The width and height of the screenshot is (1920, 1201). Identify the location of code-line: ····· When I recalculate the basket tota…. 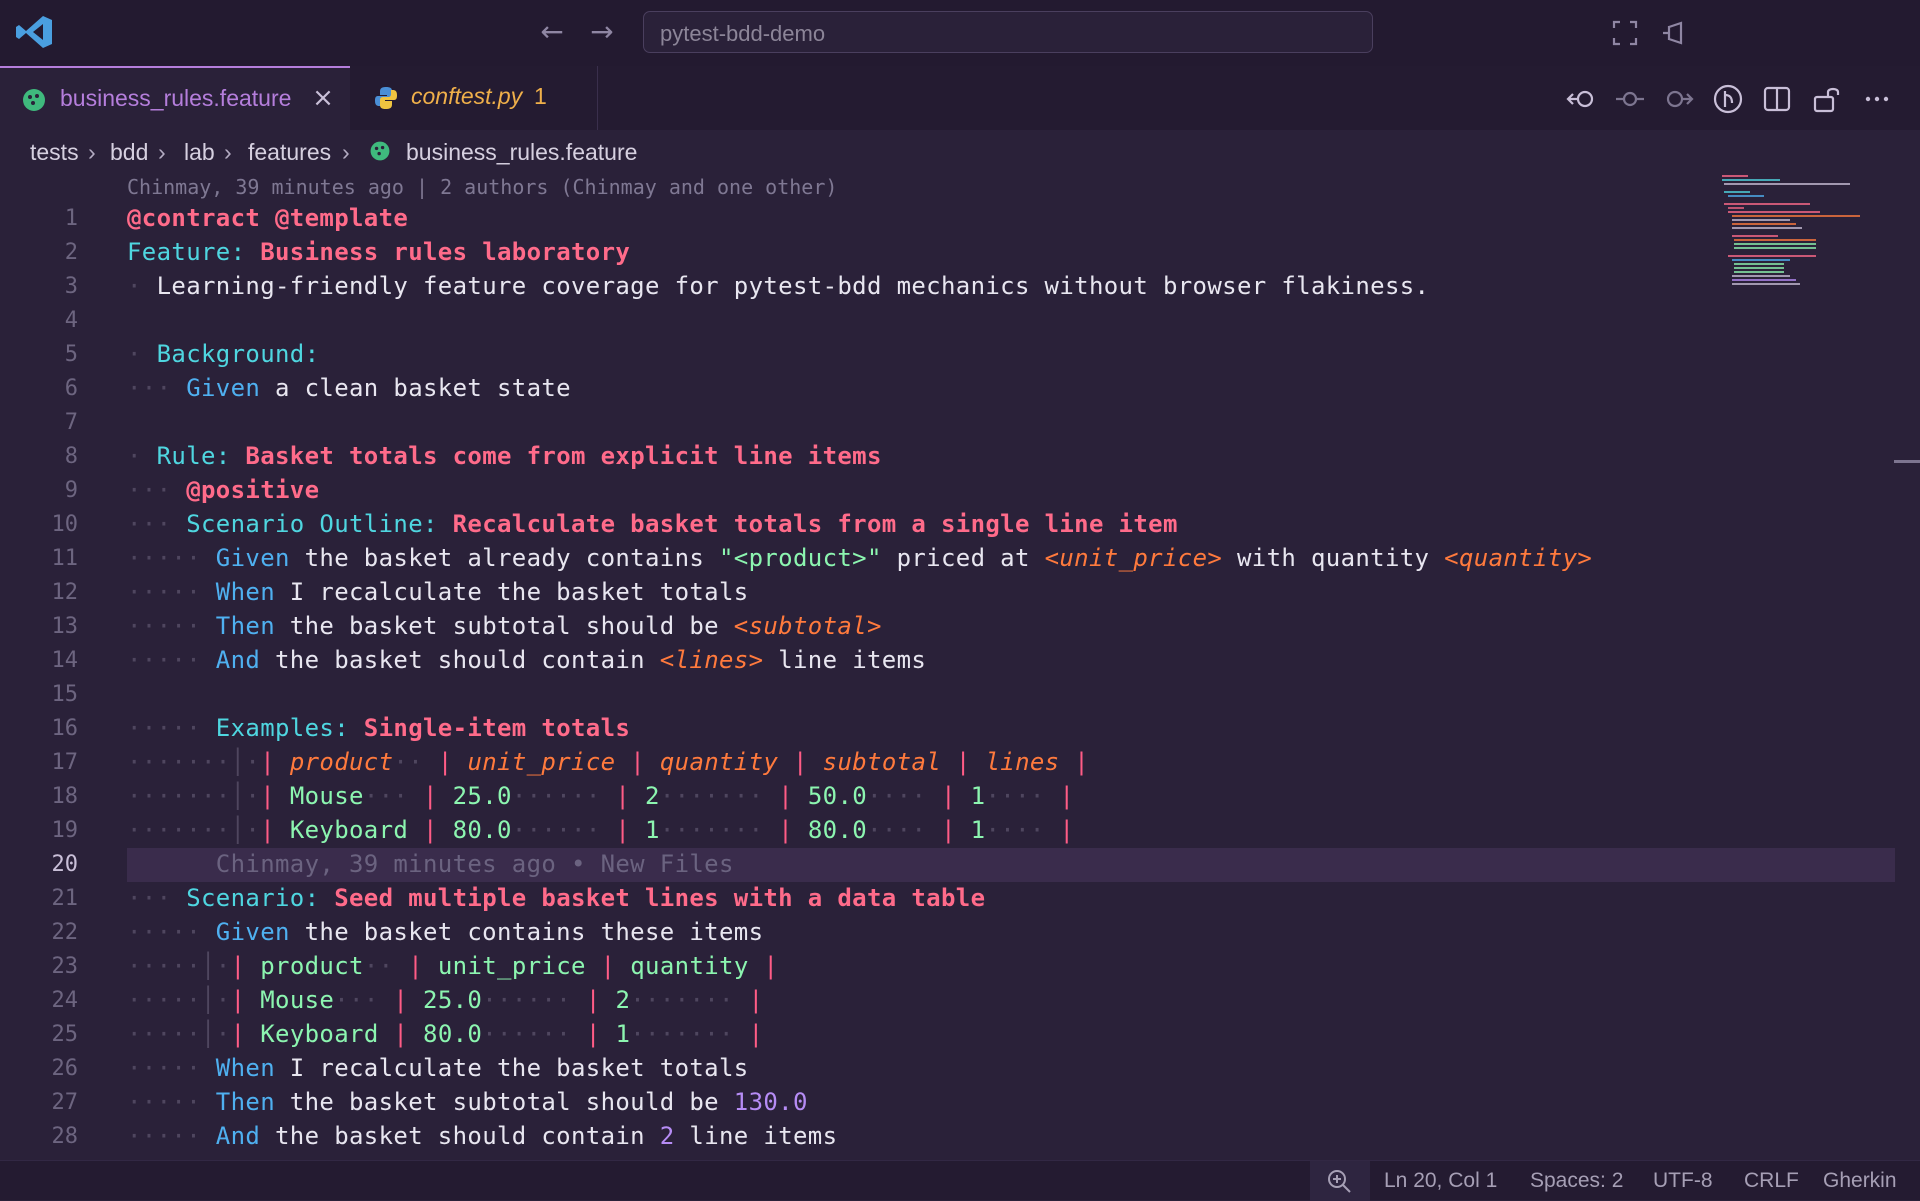
(438, 1068).